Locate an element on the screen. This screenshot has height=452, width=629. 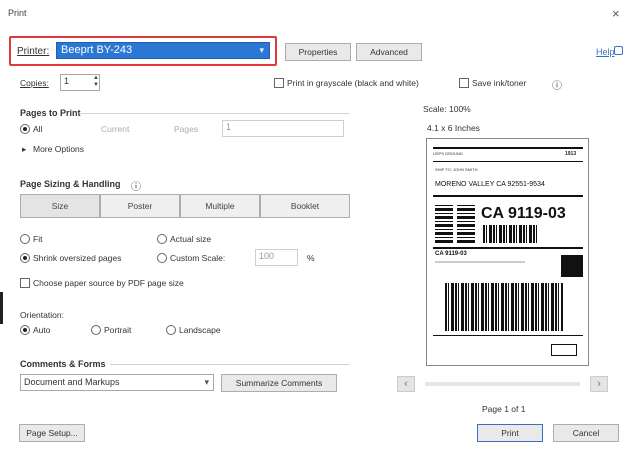
cancel-button: Cancel is located at coordinates (586, 433).